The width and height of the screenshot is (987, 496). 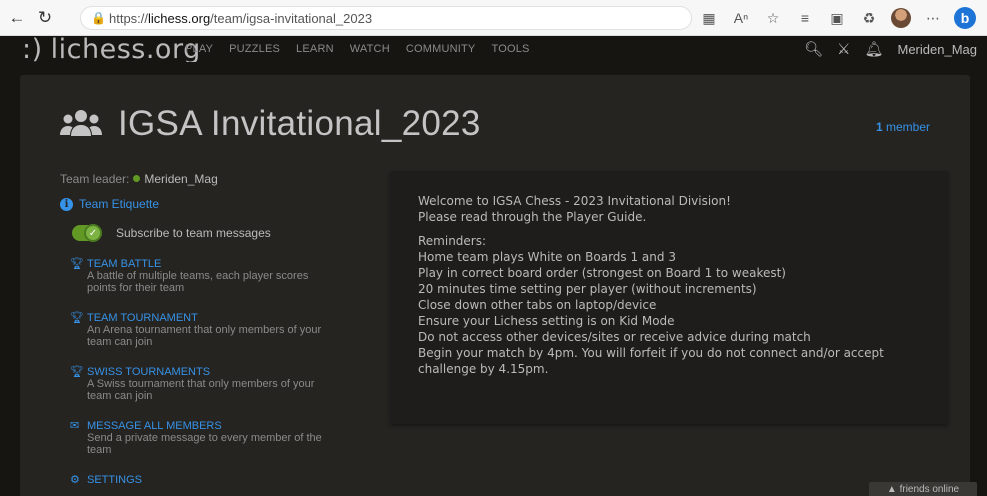 I want to click on group-icon, so click(x=81, y=123).